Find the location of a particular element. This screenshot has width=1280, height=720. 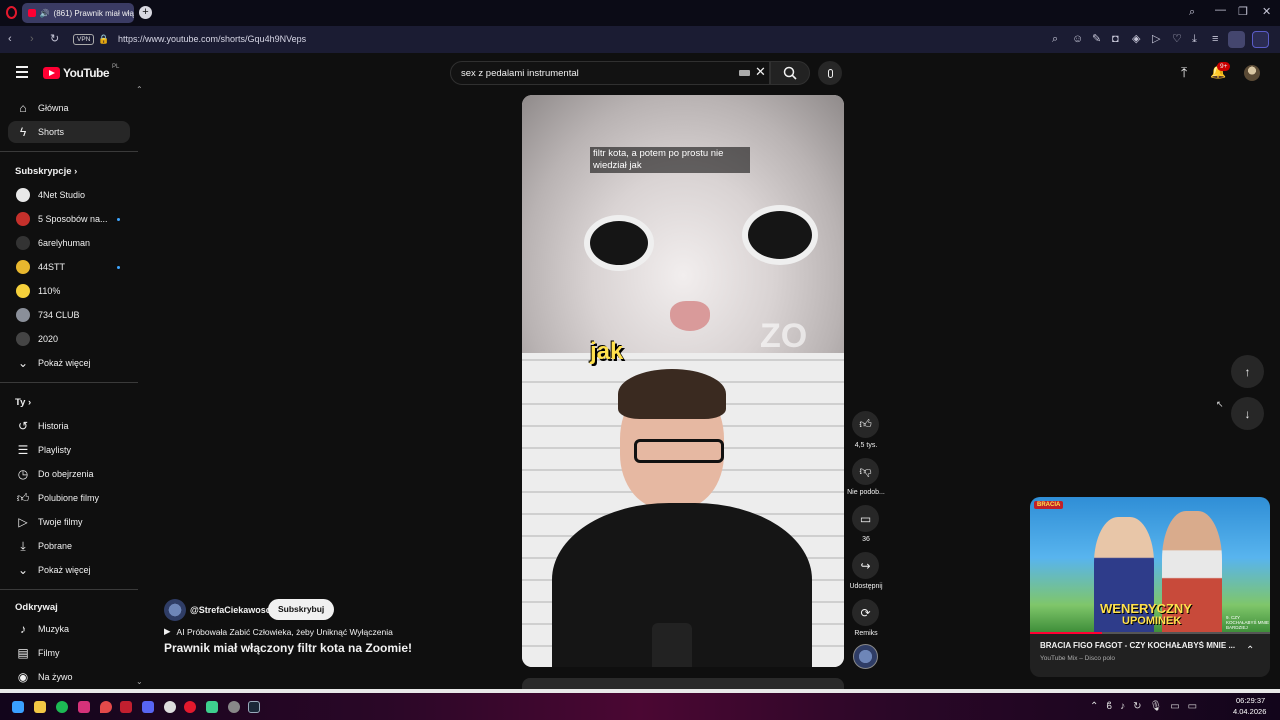

minimize-icon: — is located at coordinates (1220, 10).